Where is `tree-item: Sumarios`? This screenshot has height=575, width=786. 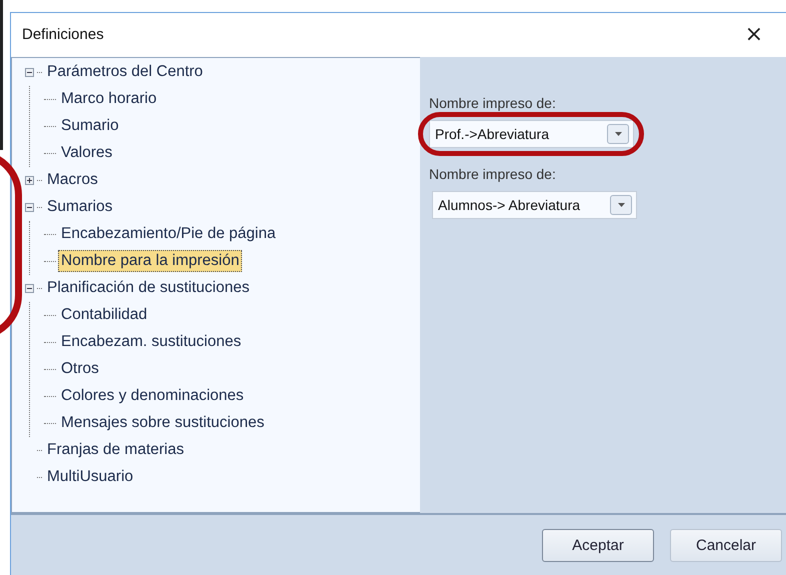 tree-item: Sumarios is located at coordinates (80, 207).